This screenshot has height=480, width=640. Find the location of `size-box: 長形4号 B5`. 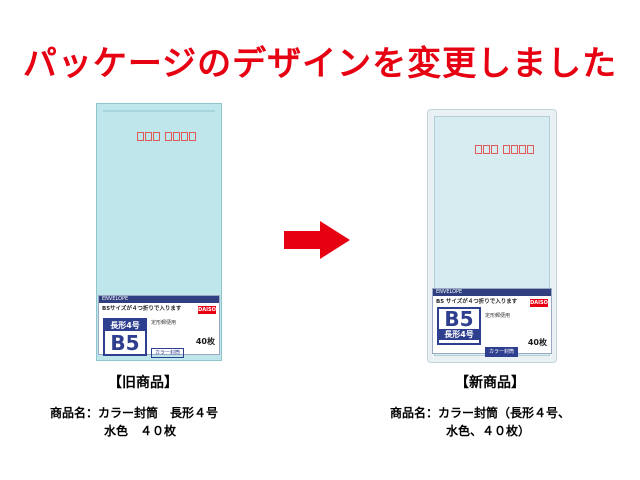

size-box: 長形4号 B5 is located at coordinates (125, 337).